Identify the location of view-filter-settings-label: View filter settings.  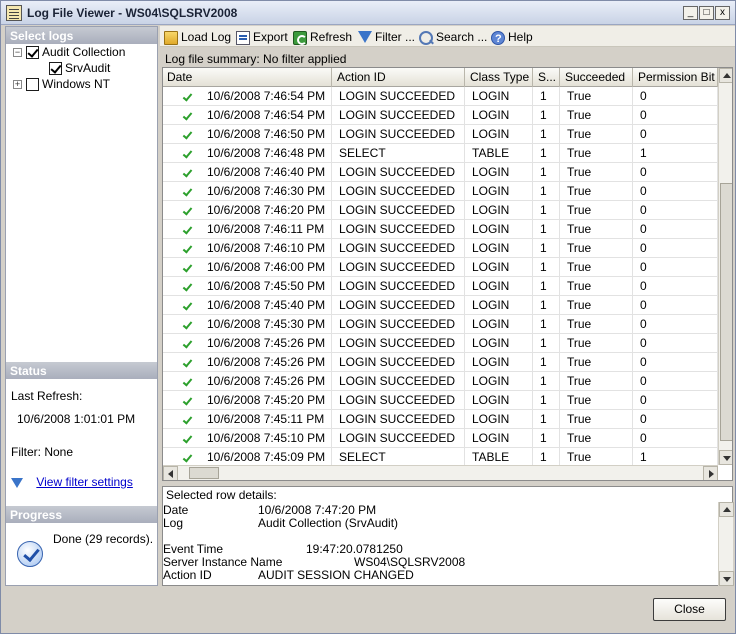
(84, 482).